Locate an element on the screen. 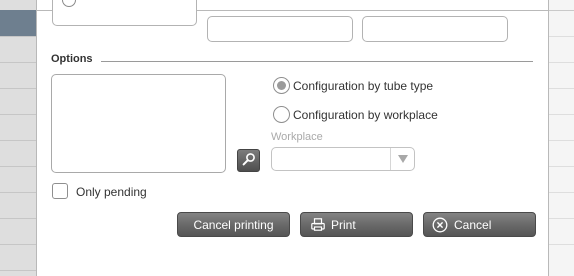  workplace-dropdown-toggle is located at coordinates (402, 159).